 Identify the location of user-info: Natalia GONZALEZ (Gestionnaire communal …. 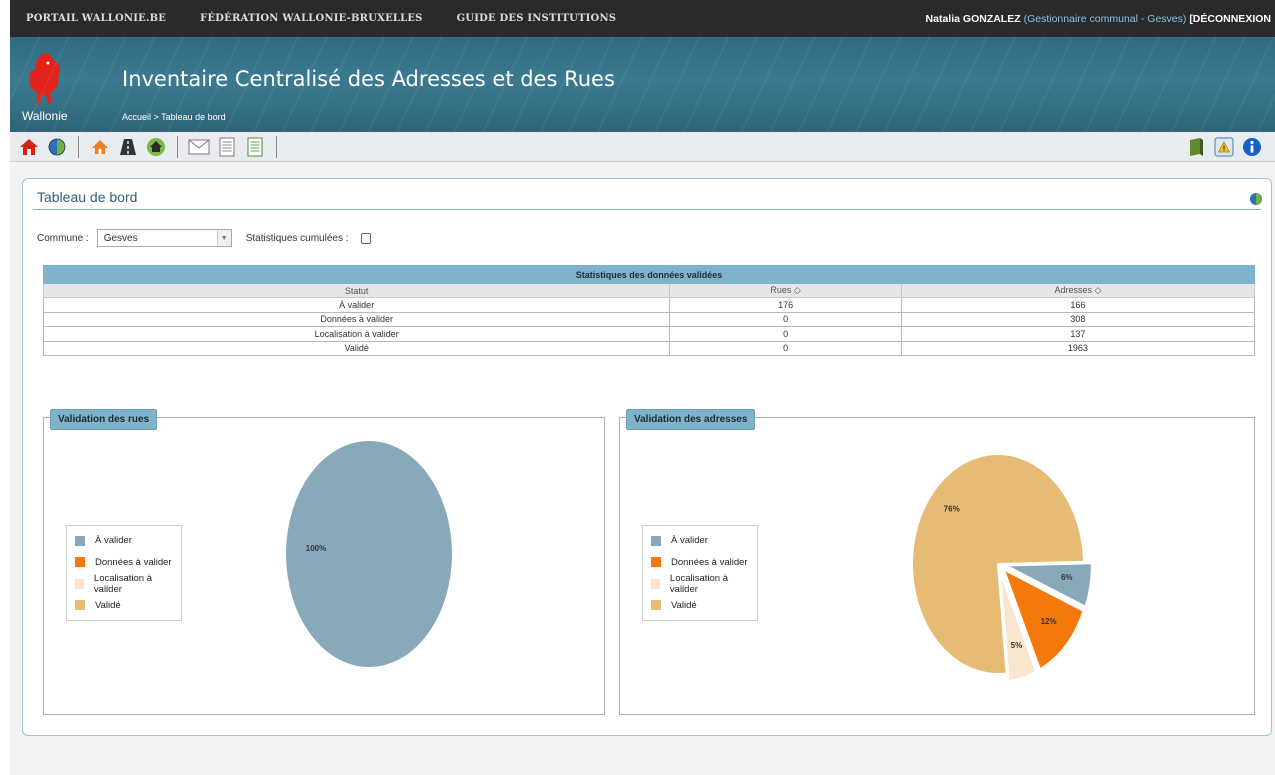
(1098, 19).